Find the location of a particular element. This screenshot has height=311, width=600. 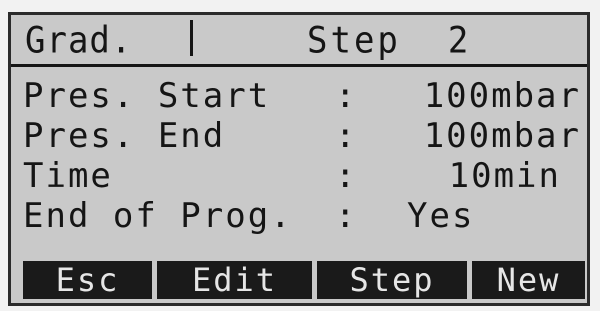

parameter-value: Yes is located at coordinates (441, 216).